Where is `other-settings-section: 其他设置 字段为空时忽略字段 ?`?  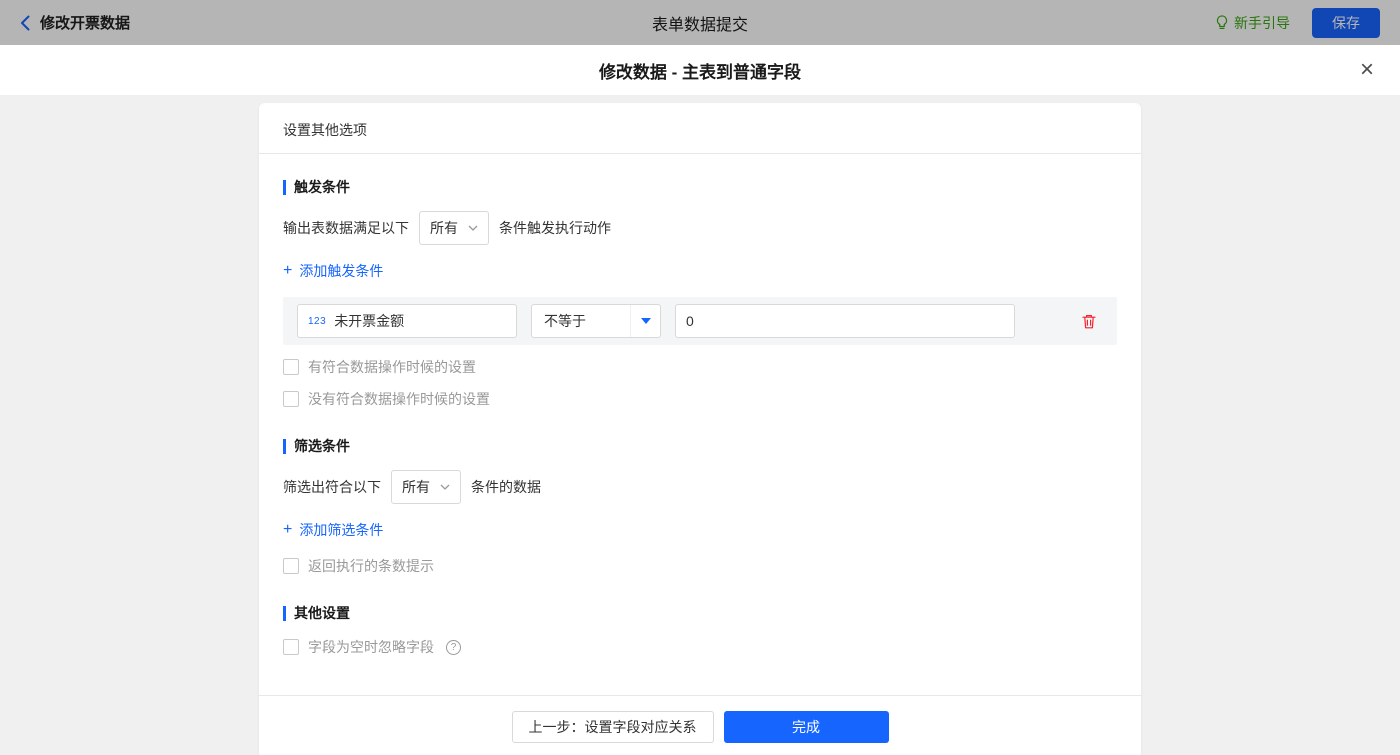
other-settings-section: 其他设置 字段为空时忽略字段 ? is located at coordinates (700, 631).